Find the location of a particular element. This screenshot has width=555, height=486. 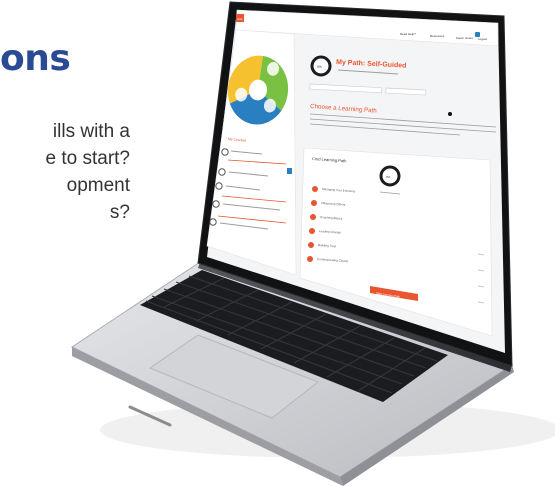

toggle-dot is located at coordinates (450, 114).